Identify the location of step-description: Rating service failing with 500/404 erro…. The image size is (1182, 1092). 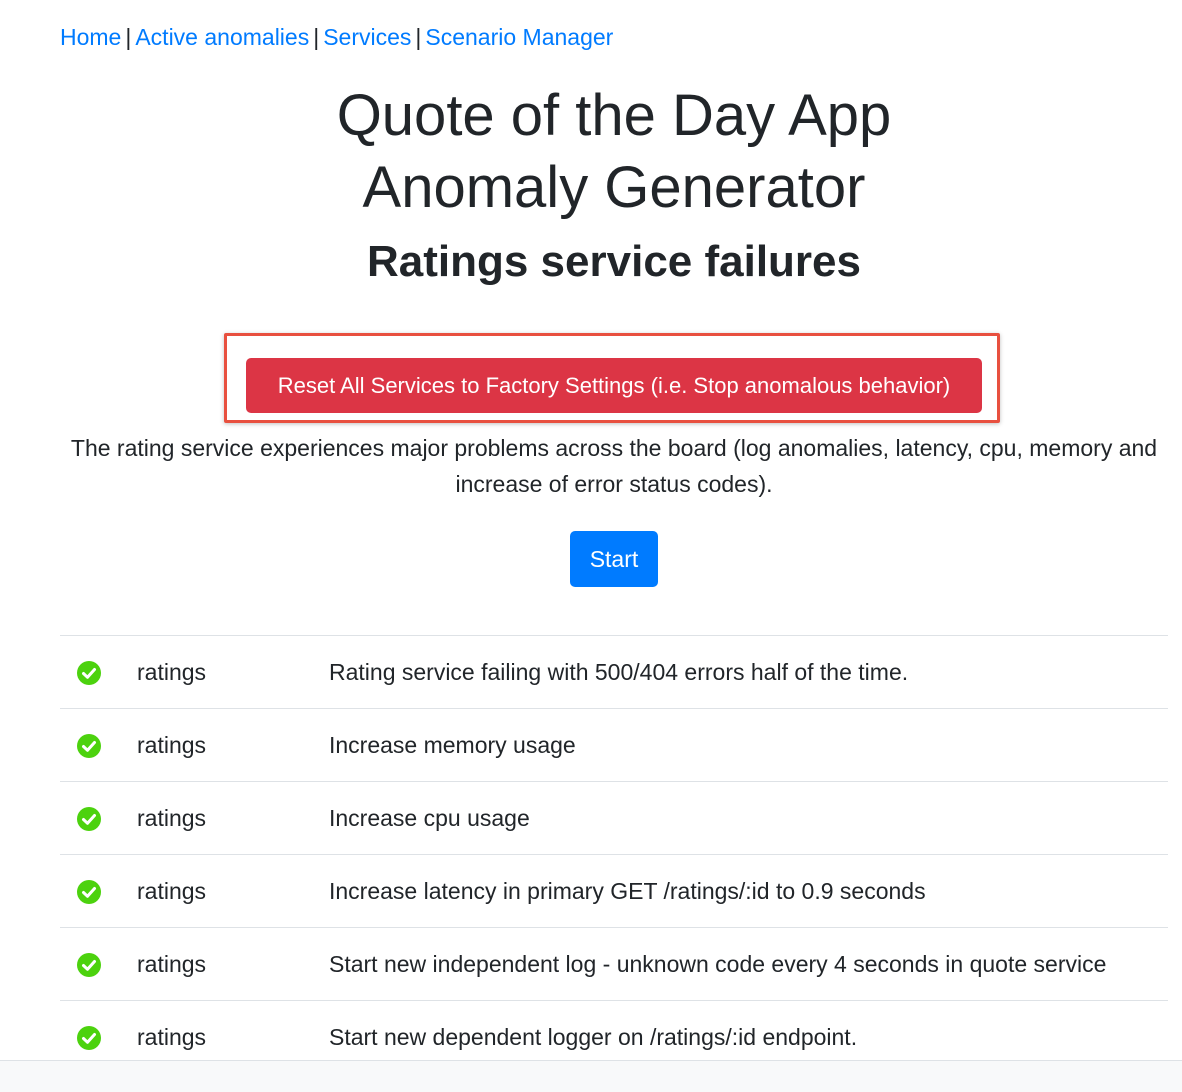
(619, 672).